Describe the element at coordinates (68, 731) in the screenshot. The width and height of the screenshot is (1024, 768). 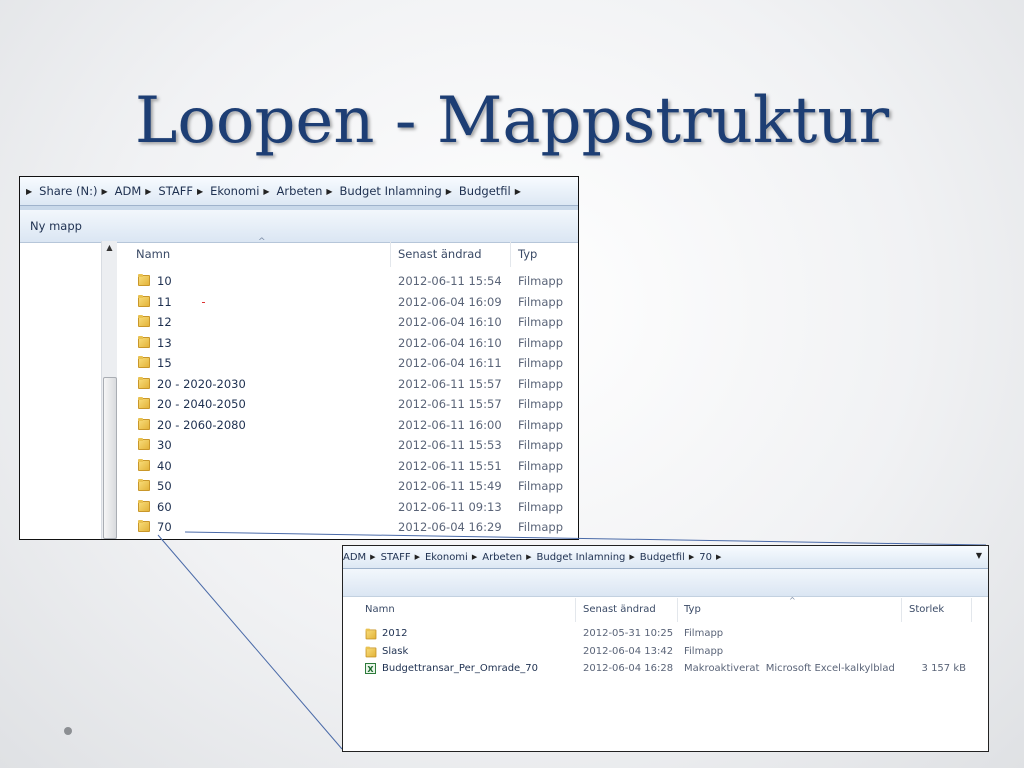
I see `slide-bullet` at that location.